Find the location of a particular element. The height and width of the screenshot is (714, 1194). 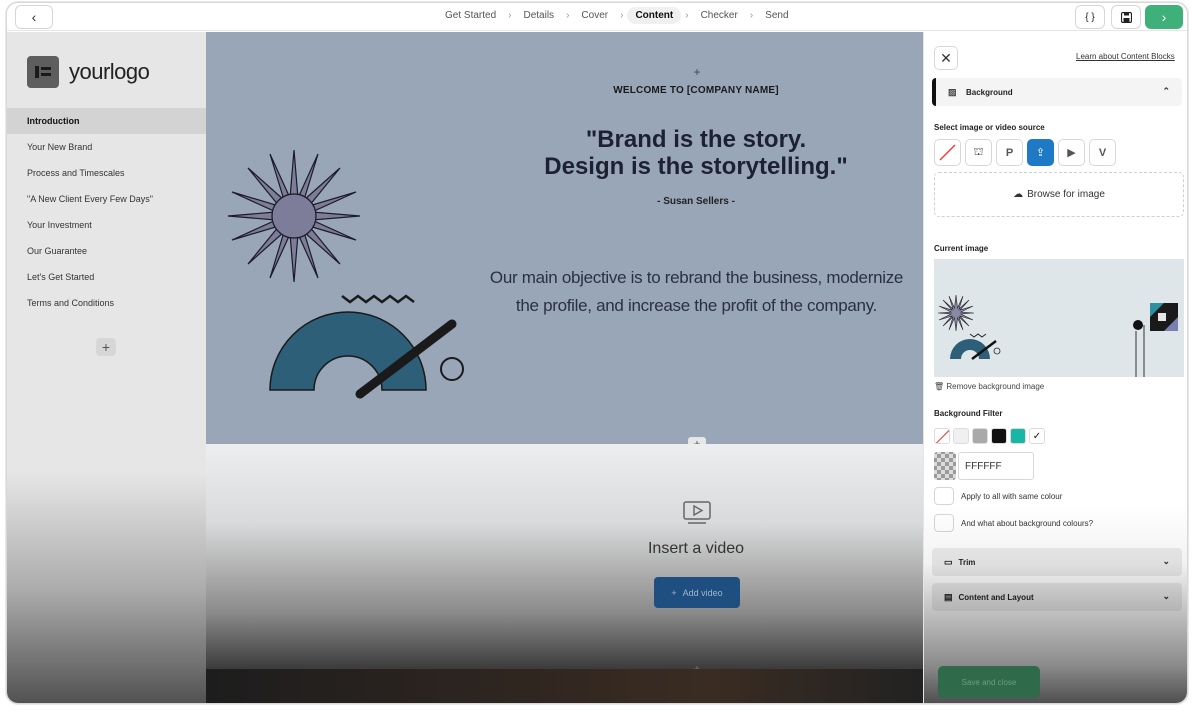

current-image-preview is located at coordinates (1059, 318).